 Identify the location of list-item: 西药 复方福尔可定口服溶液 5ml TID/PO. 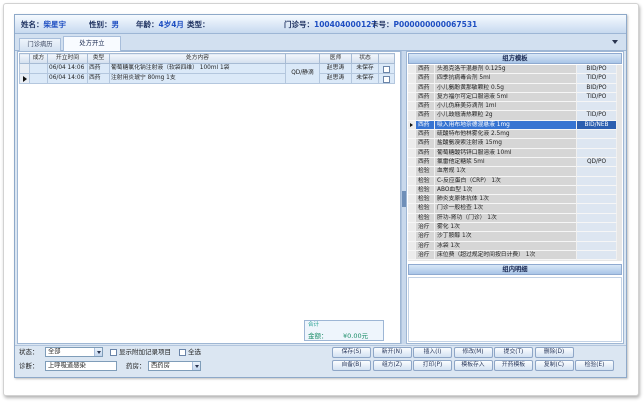
(515, 97).